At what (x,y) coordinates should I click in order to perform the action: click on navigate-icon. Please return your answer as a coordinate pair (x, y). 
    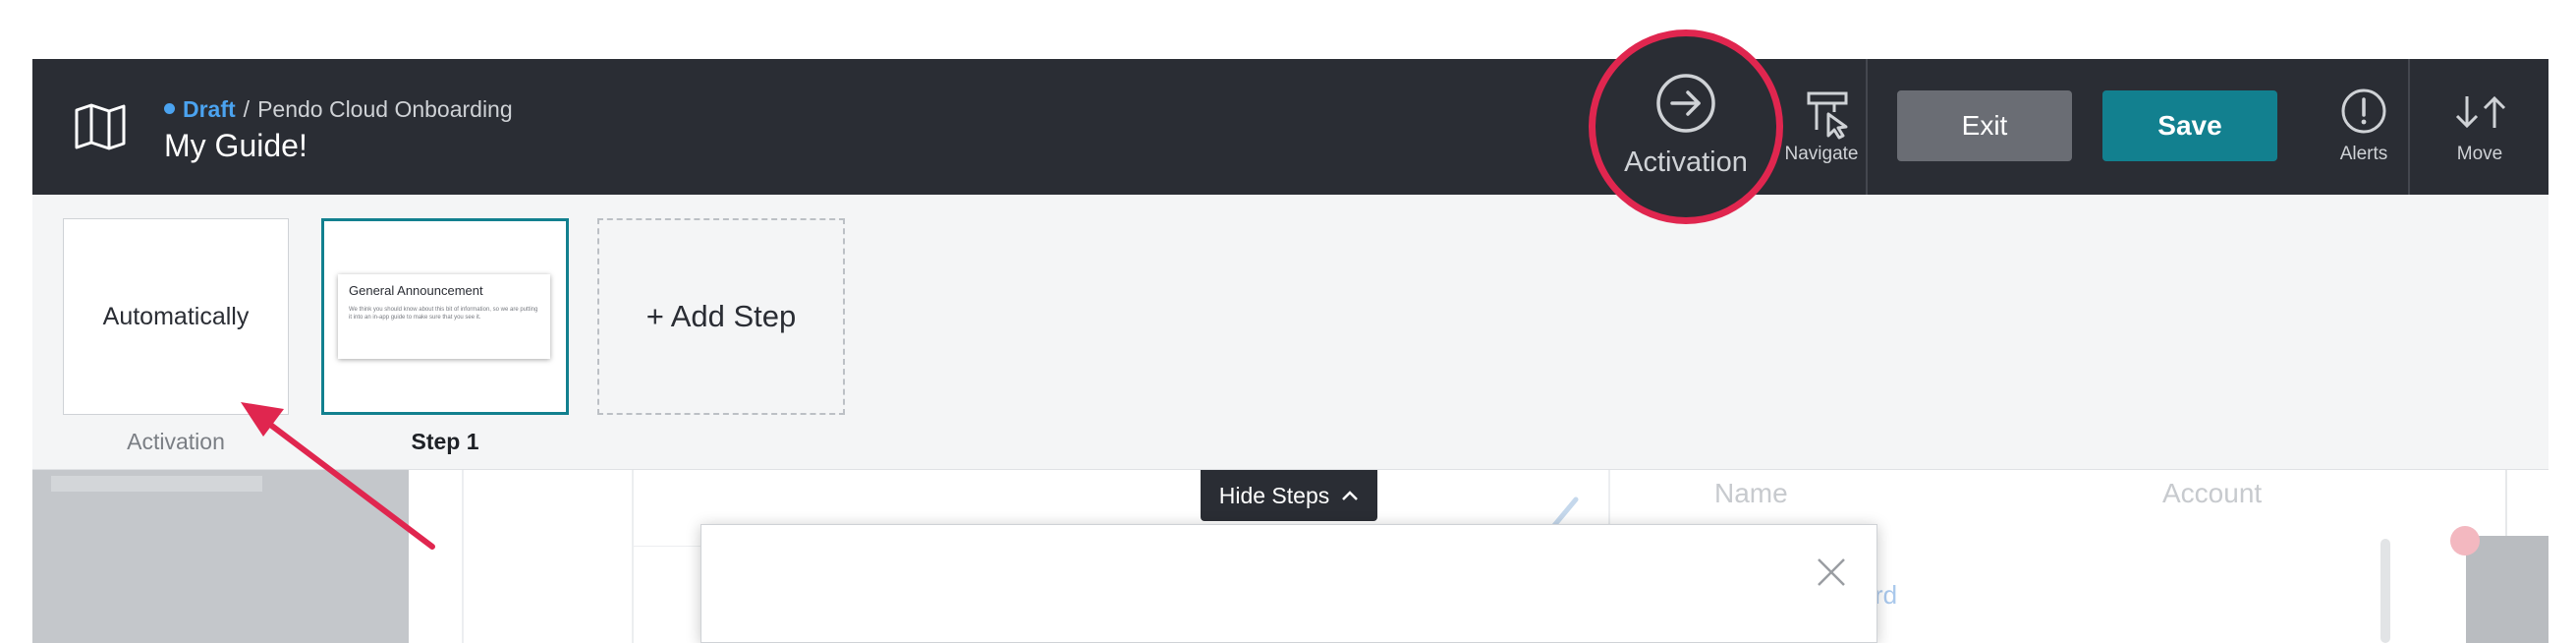
    Looking at the image, I should click on (1827, 115).